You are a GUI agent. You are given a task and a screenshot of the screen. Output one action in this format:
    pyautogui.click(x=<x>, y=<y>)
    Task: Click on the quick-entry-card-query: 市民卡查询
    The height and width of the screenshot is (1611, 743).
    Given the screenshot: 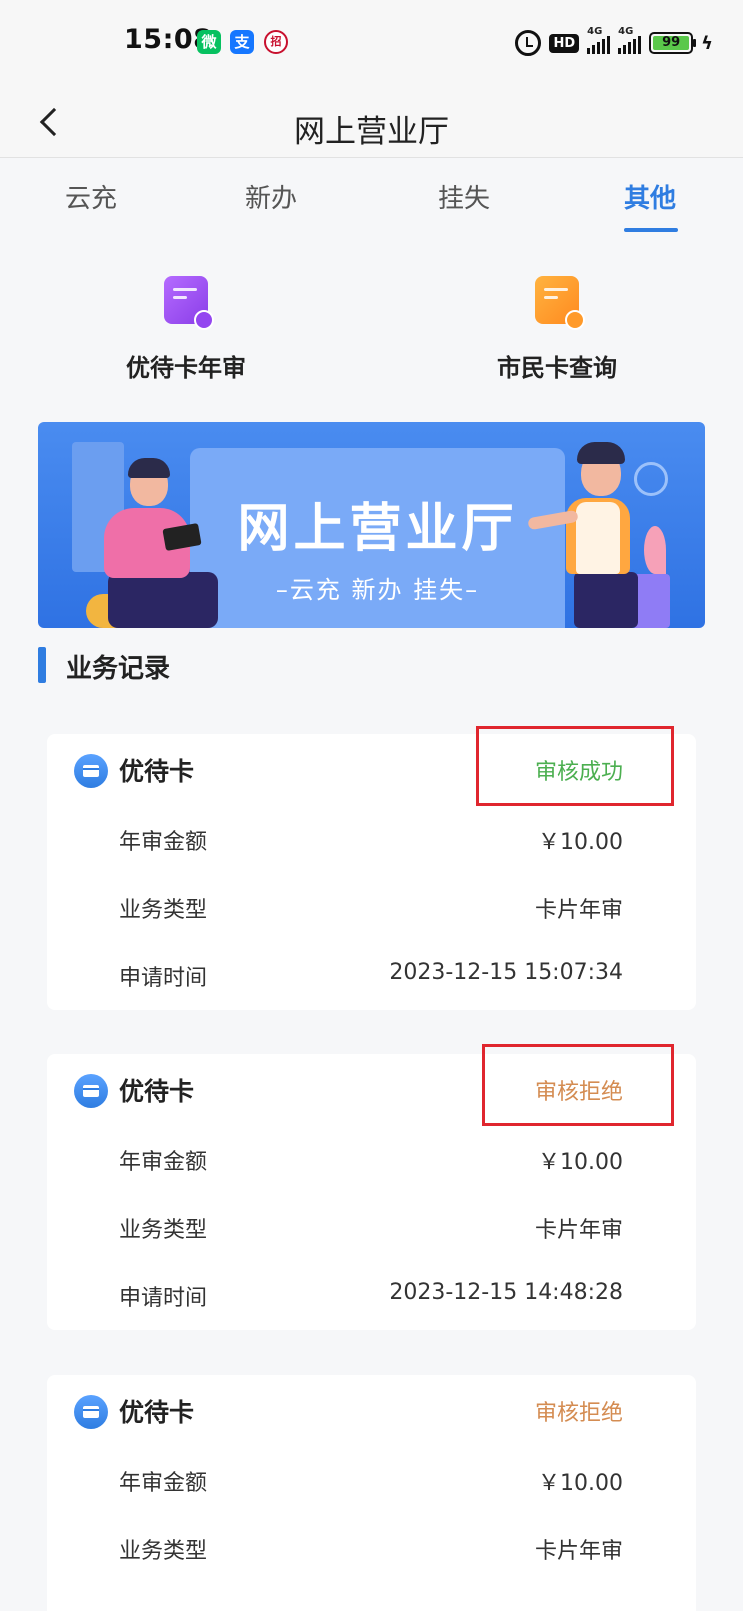 What is the action you would take?
    pyautogui.click(x=557, y=329)
    